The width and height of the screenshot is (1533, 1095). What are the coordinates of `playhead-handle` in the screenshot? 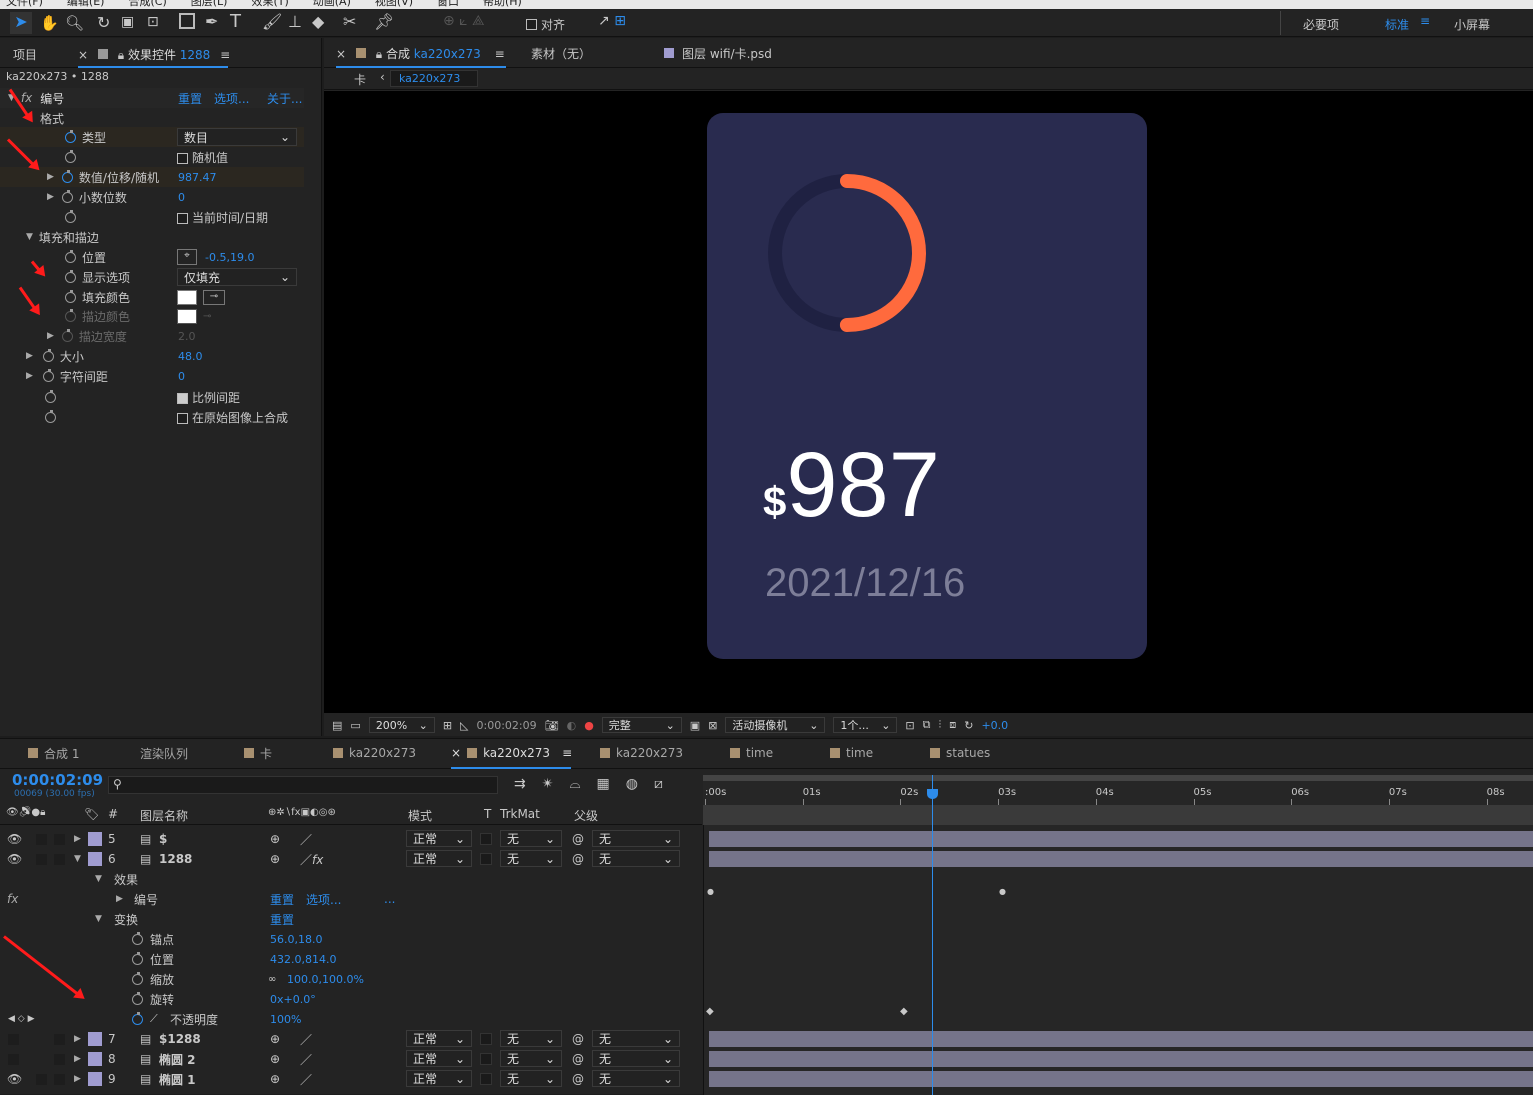 It's located at (932, 794).